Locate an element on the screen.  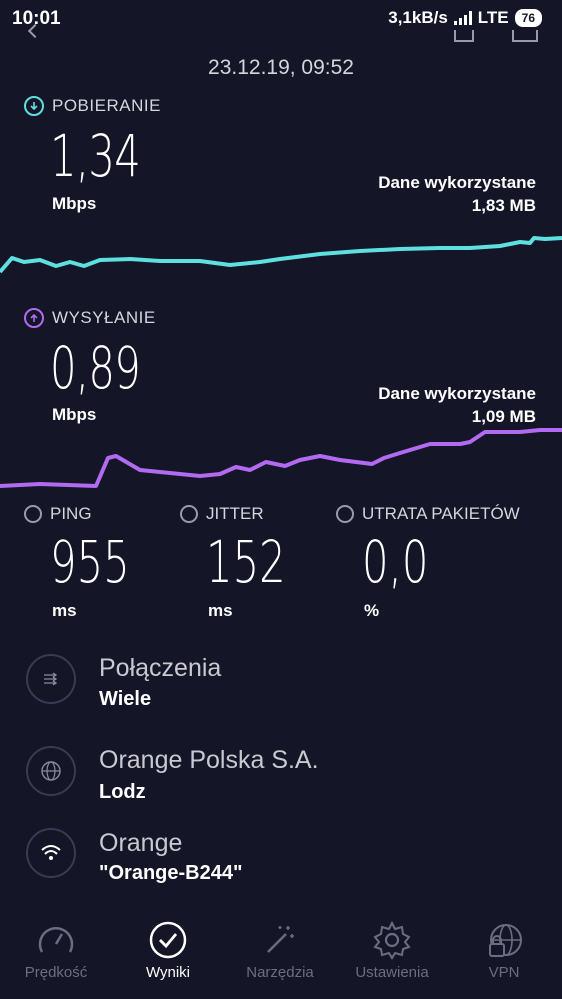
gear-icon is located at coordinates (392, 940).